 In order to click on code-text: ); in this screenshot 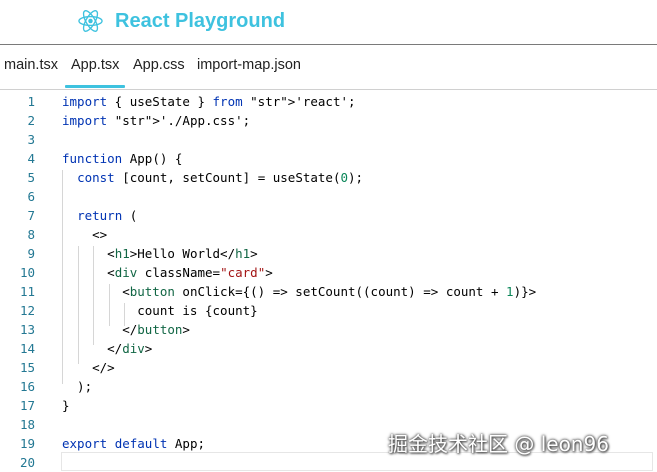, I will do `click(77, 386)`.